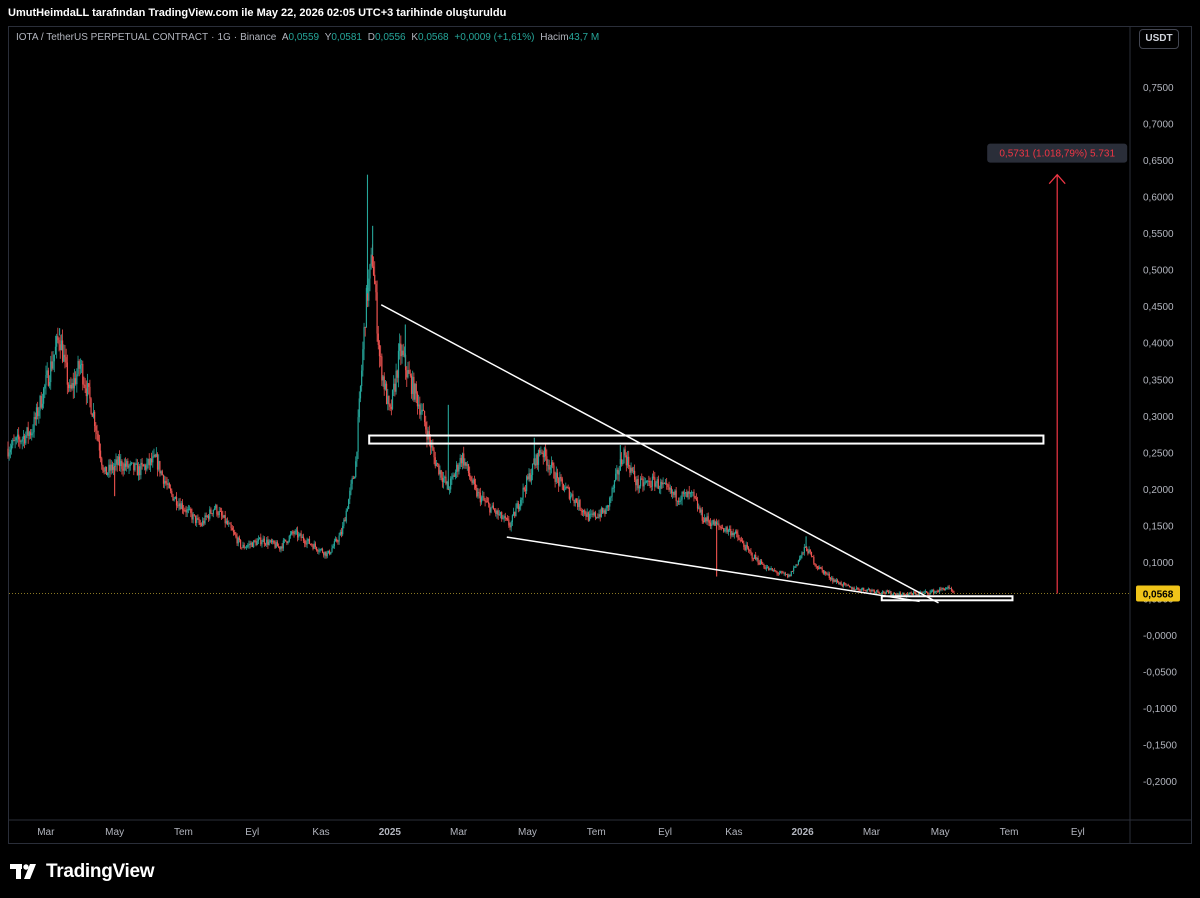  Describe the element at coordinates (1158, 380) in the screenshot. I see `y-tick-label: 0,3500` at that location.